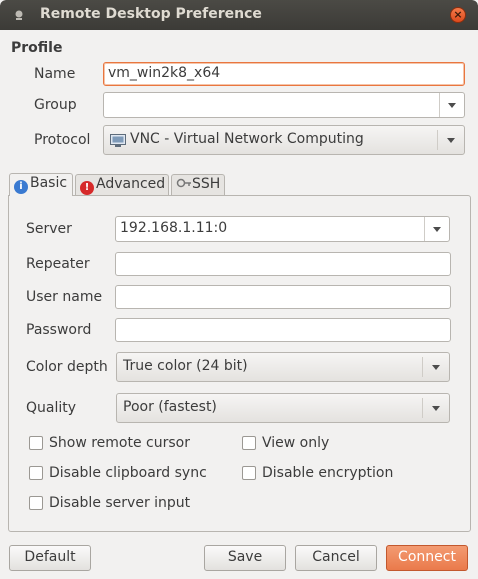  What do you see at coordinates (164, 73) in the screenshot?
I see `name-input-value: vm_win2k8_x64` at bounding box center [164, 73].